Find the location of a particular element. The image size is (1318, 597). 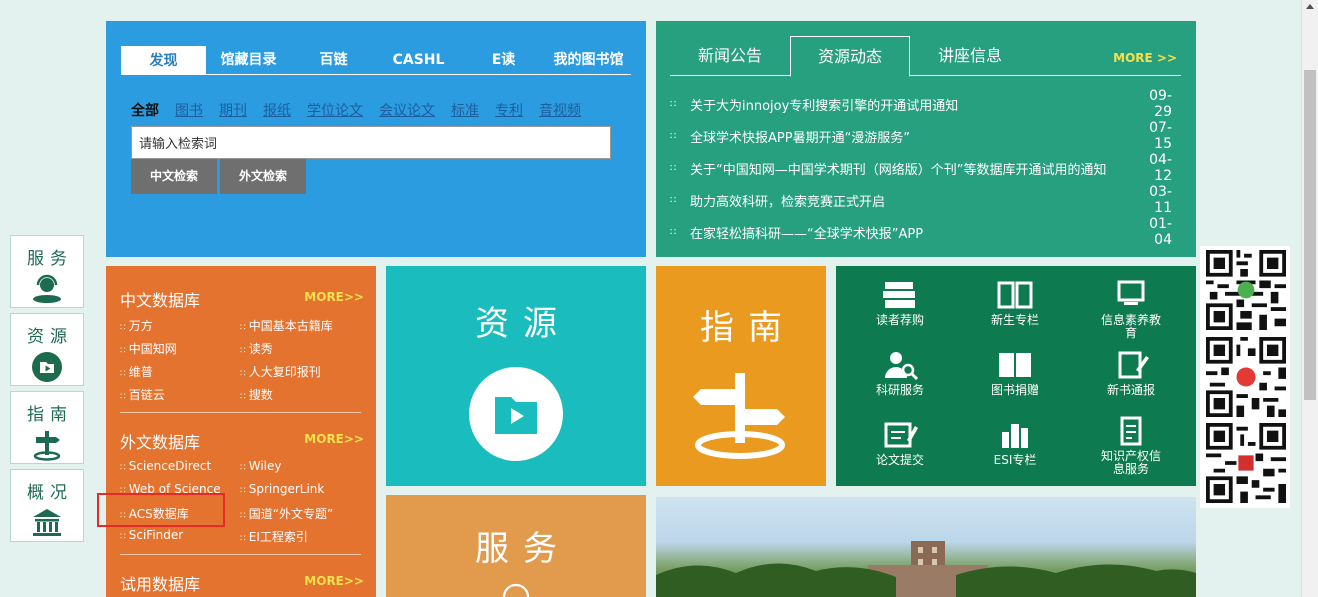

resource-tile-label: 资源 is located at coordinates (523, 324).